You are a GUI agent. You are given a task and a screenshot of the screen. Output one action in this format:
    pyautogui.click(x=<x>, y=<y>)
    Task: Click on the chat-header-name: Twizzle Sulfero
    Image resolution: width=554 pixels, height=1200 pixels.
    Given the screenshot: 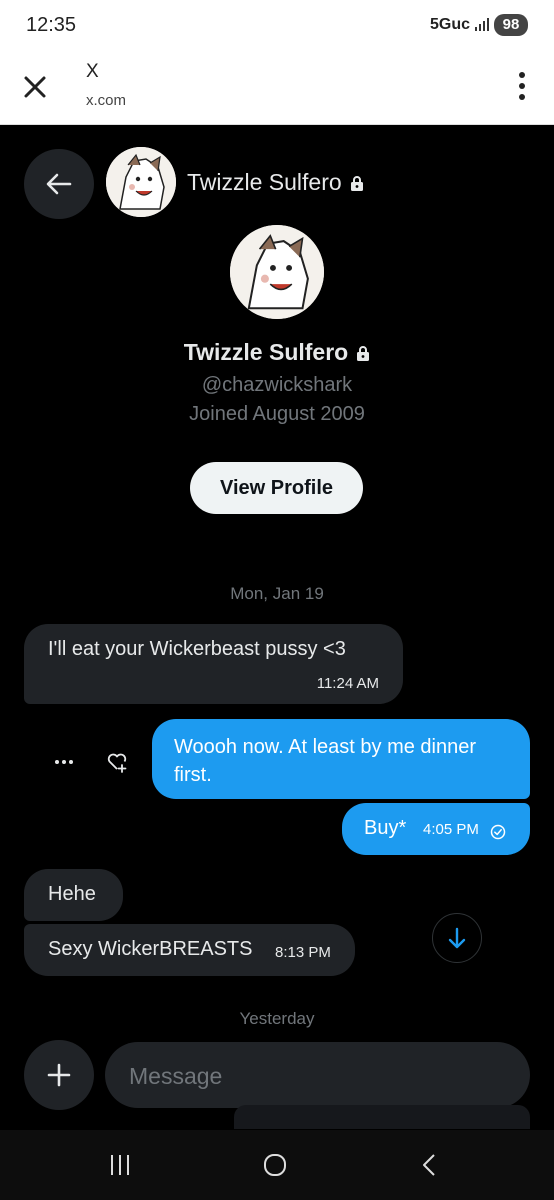 What is the action you would take?
    pyautogui.click(x=275, y=182)
    